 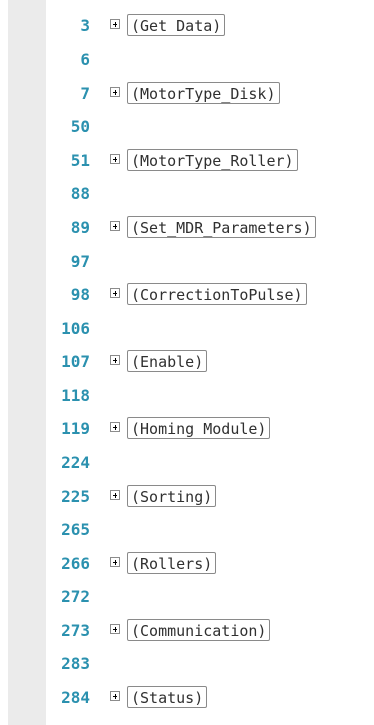 I want to click on line-number: 50, so click(x=80, y=126).